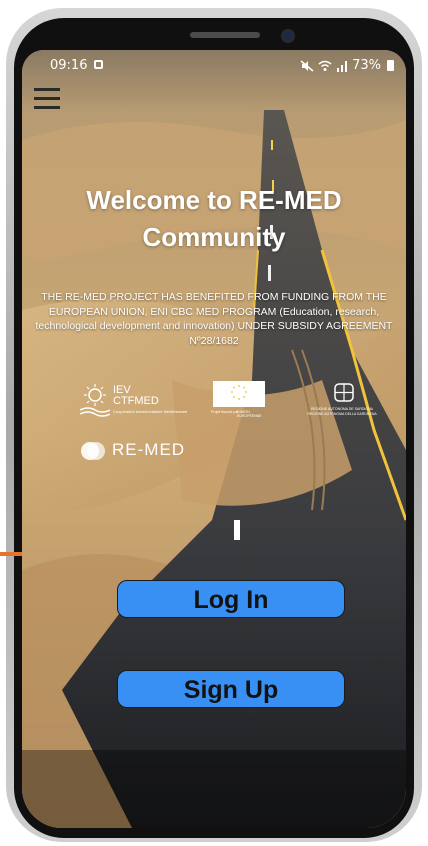 The height and width of the screenshot is (846, 428). What do you see at coordinates (95, 400) in the screenshot?
I see `sun-icon` at bounding box center [95, 400].